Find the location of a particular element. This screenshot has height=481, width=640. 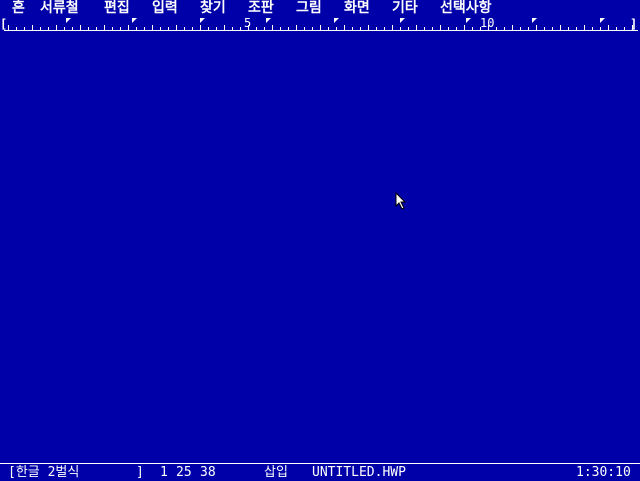

mouse-pointer-icon is located at coordinates (401, 201).